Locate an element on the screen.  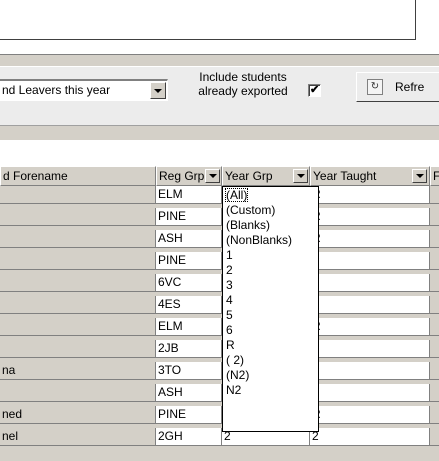
cell-reg-grp: 4ES is located at coordinates (189, 305).